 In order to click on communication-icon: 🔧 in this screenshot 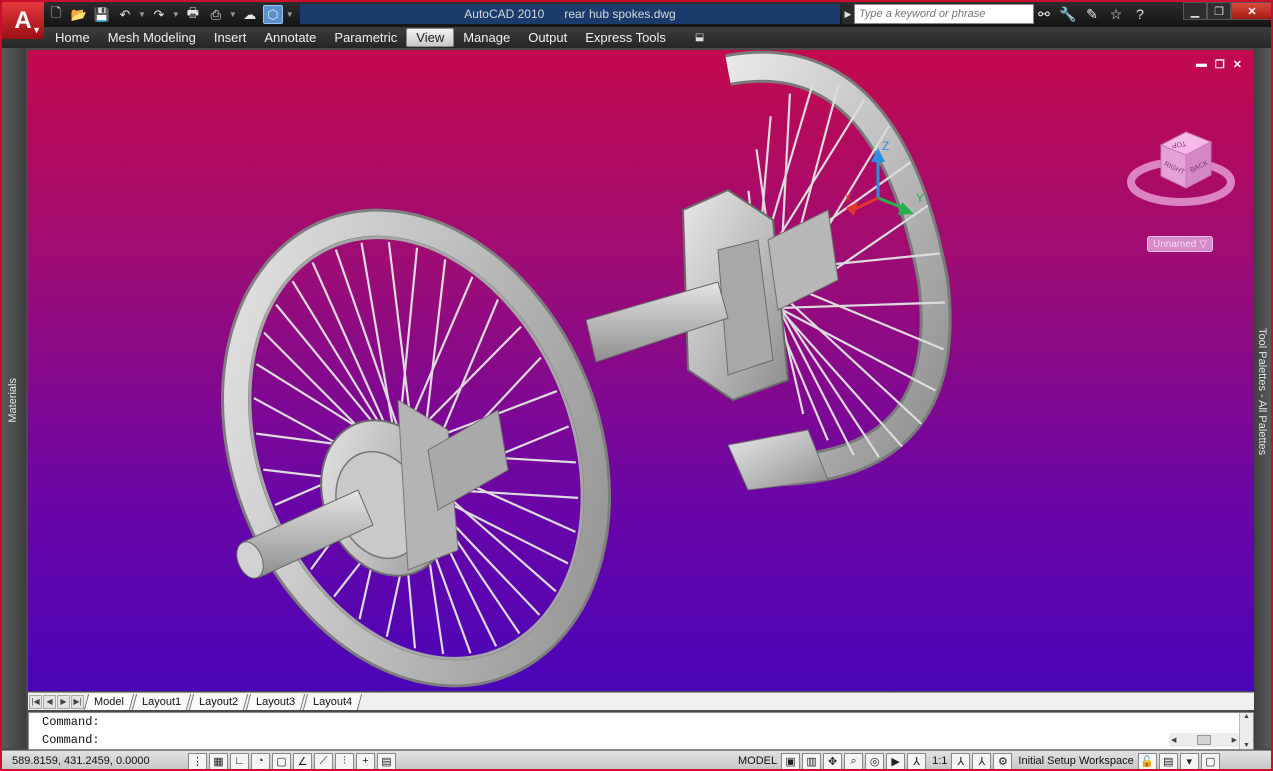, I will do `click(1068, 14)`.